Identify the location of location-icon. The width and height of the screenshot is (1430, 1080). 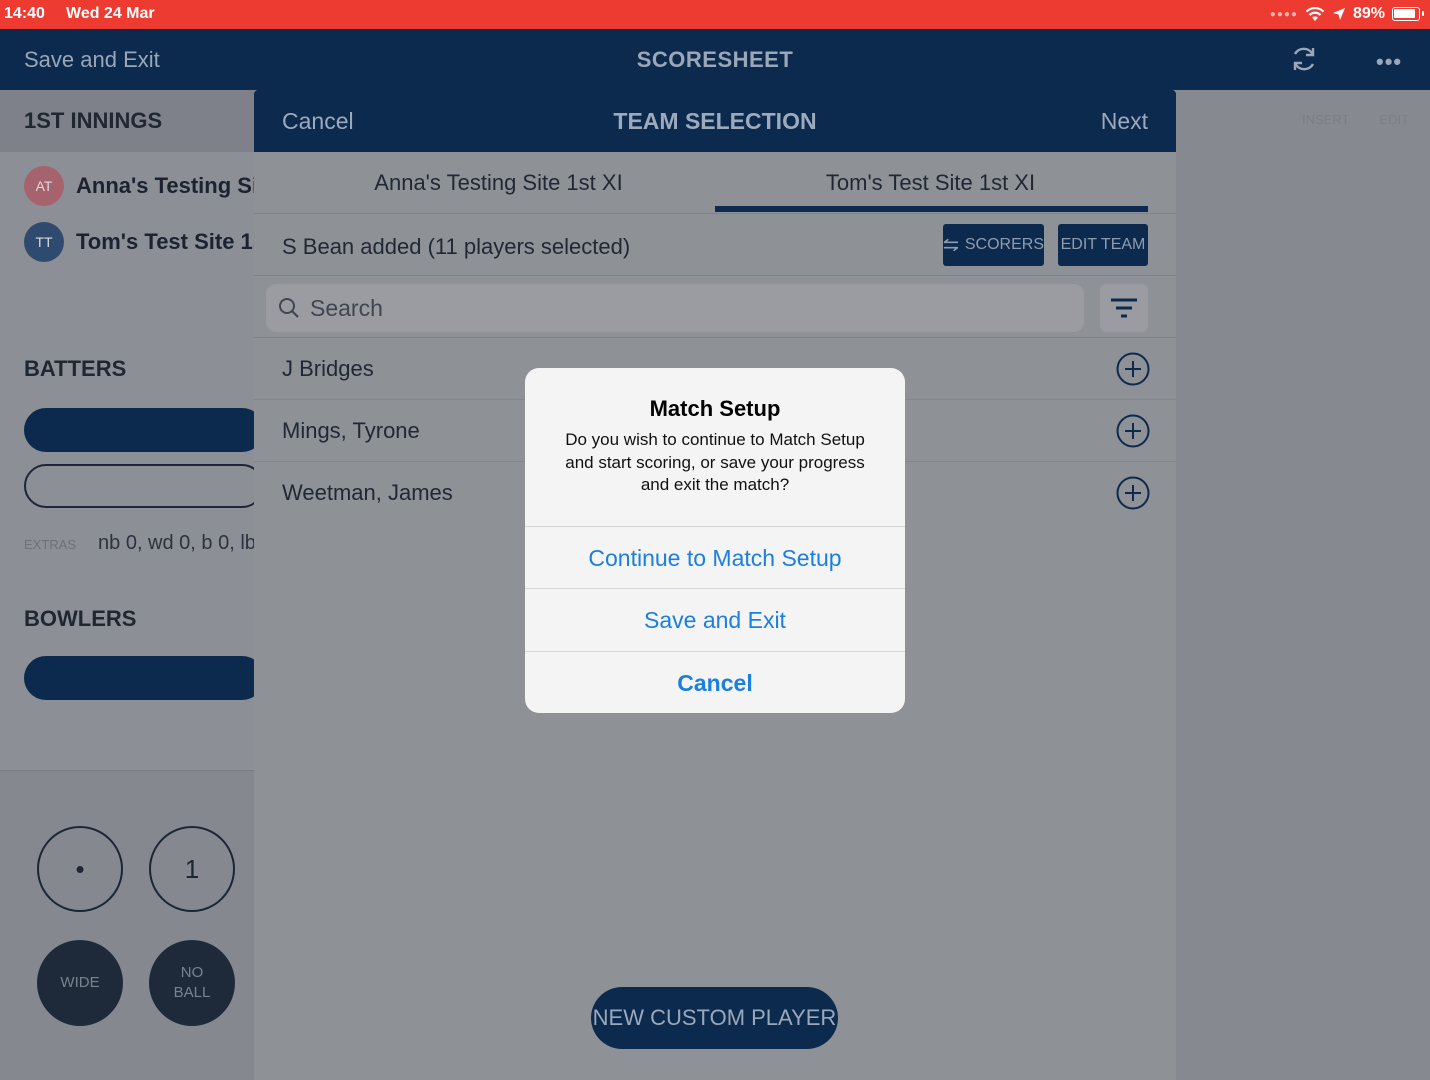
(1338, 14).